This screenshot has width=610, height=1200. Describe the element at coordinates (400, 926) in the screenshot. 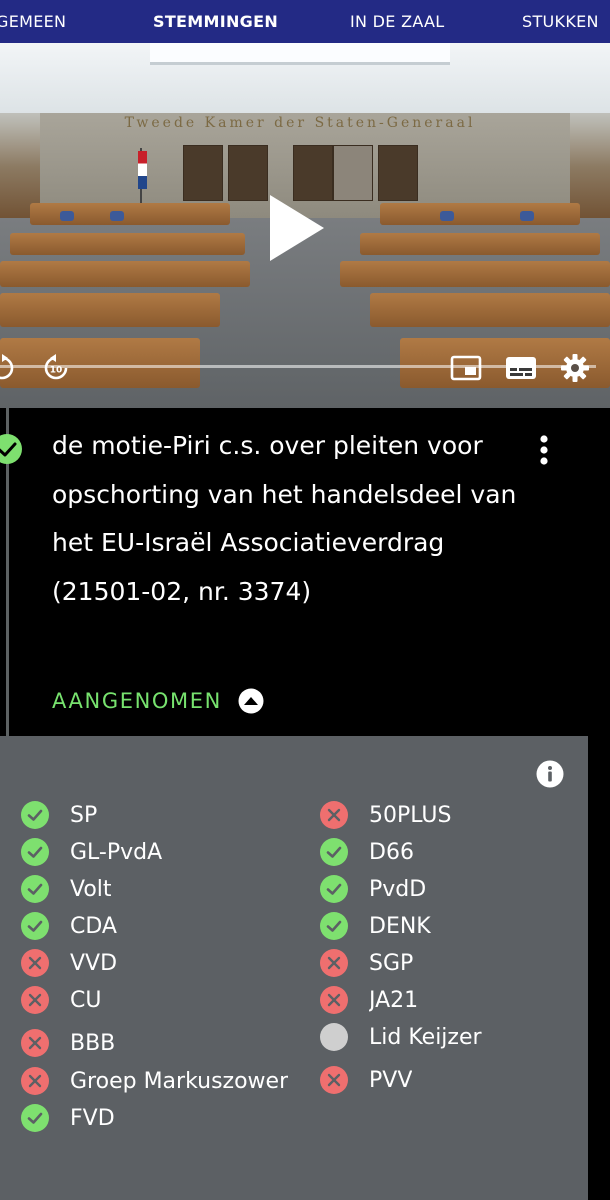

I see `party-name: DENK` at that location.